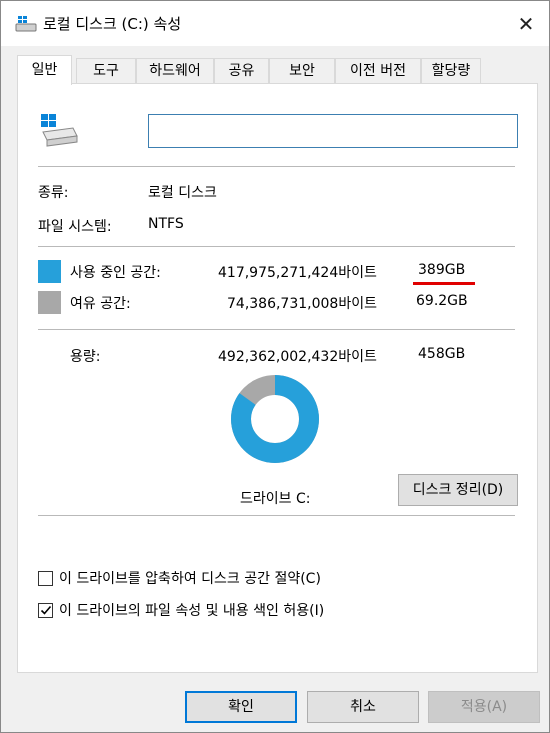  What do you see at coordinates (182, 193) in the screenshot?
I see `type-value: 로컬 디스크` at bounding box center [182, 193].